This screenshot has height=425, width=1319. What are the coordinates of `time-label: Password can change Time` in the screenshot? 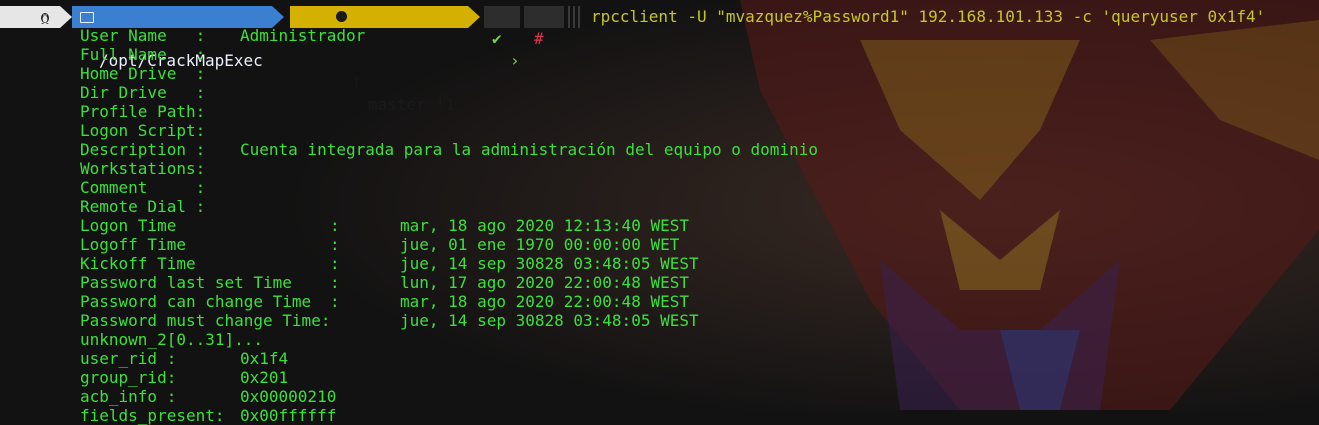 It's located at (196, 301).